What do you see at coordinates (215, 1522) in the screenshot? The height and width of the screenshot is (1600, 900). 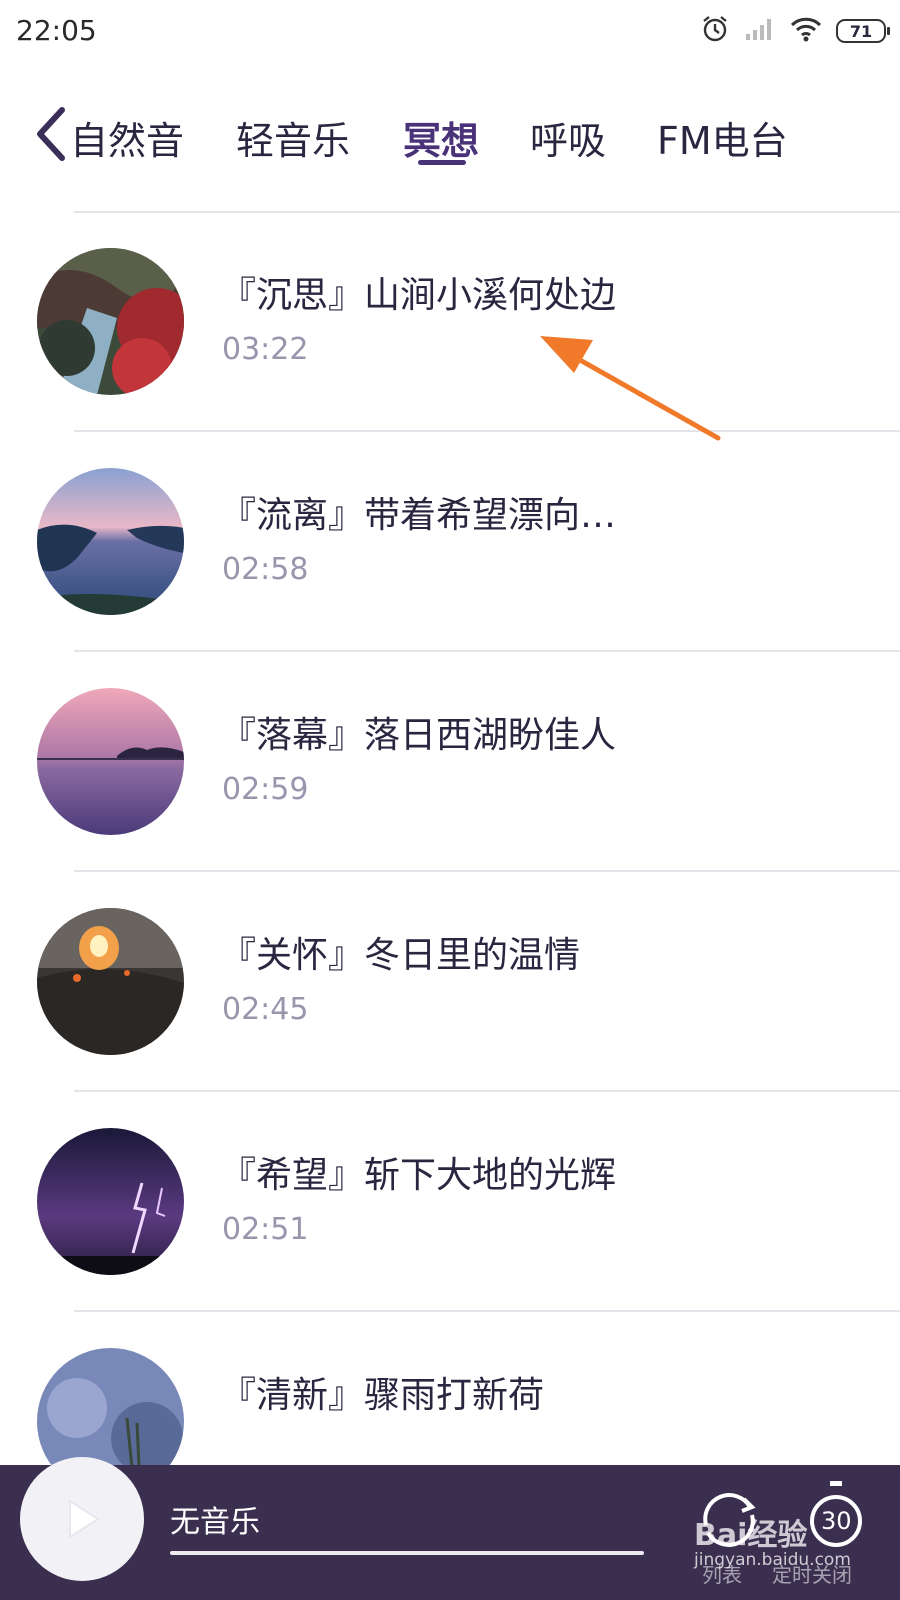 I see `now-playing-title: 无音乐` at bounding box center [215, 1522].